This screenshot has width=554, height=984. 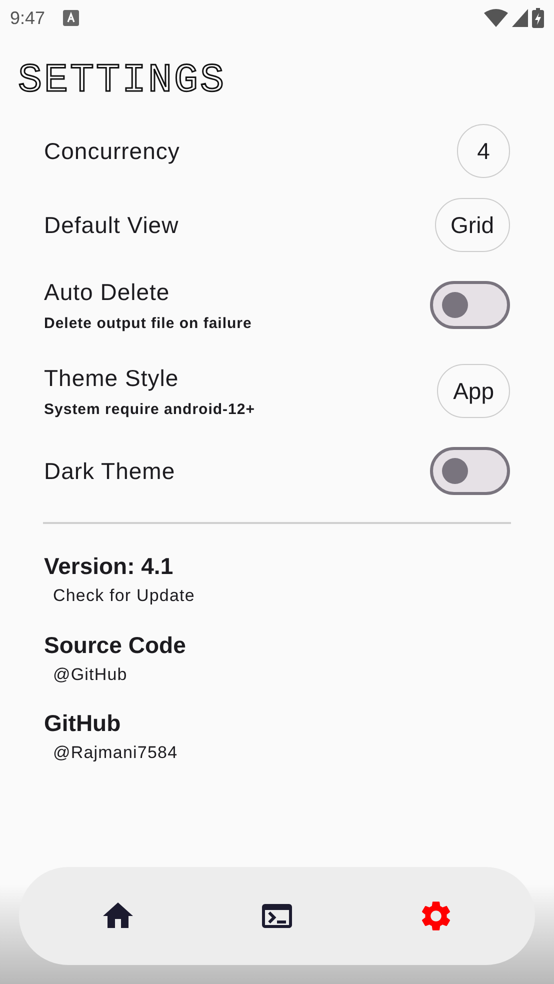 I want to click on signal-icon, so click(x=520, y=18).